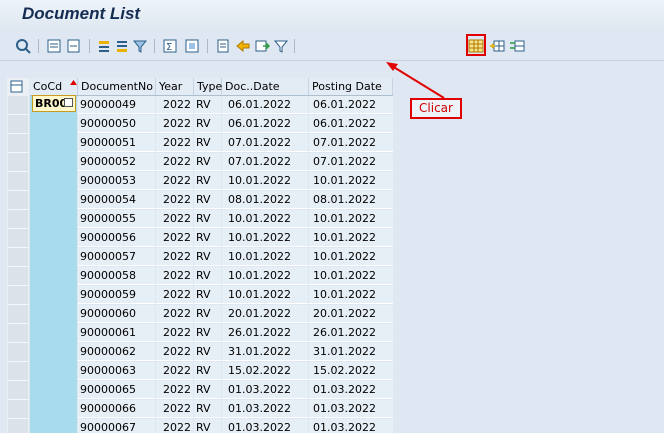 This screenshot has width=664, height=433. Describe the element at coordinates (116, 200) in the screenshot. I see `cell-documentno: 90000054` at that location.